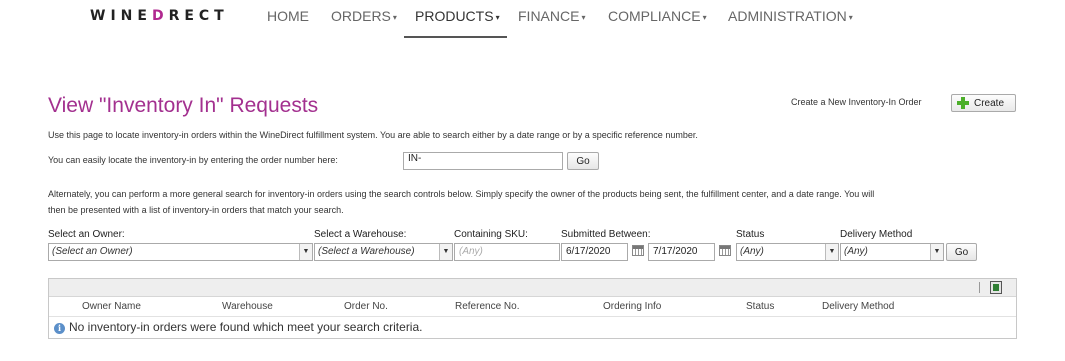 The image size is (1065, 361). I want to click on logo-text-rect: RECT, so click(198, 16).